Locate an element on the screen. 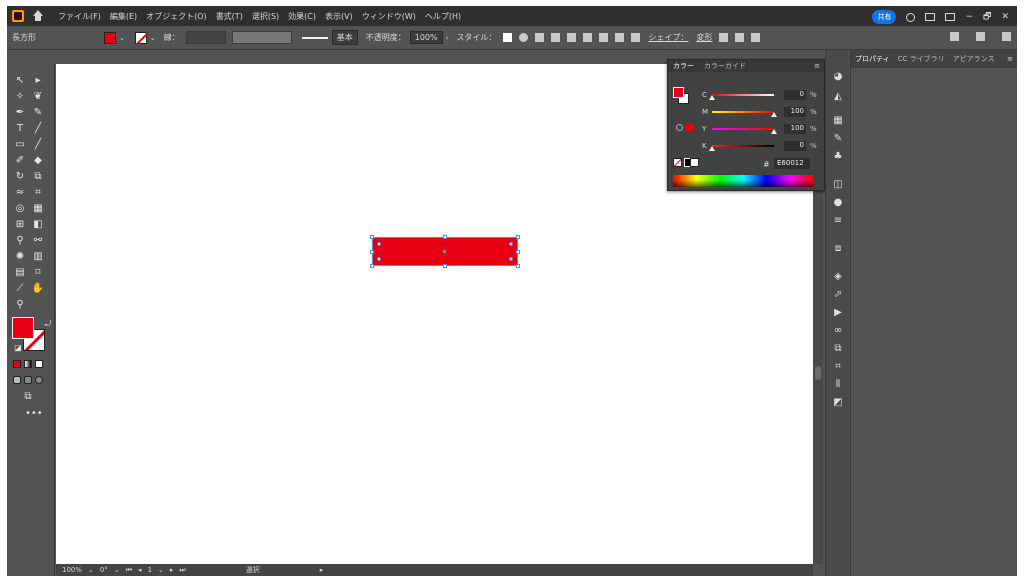 Image resolution: width=1024 pixels, height=583 pixels. slider-c-value: 0 is located at coordinates (795, 95).